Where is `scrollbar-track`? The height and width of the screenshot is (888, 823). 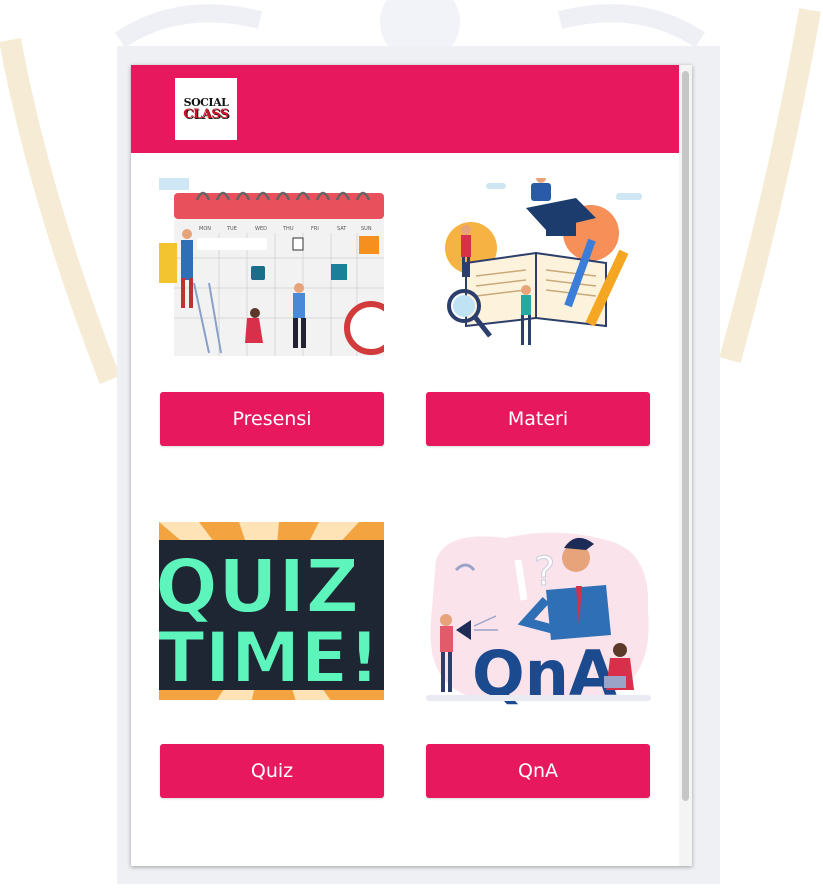
scrollbar-track is located at coordinates (685, 465).